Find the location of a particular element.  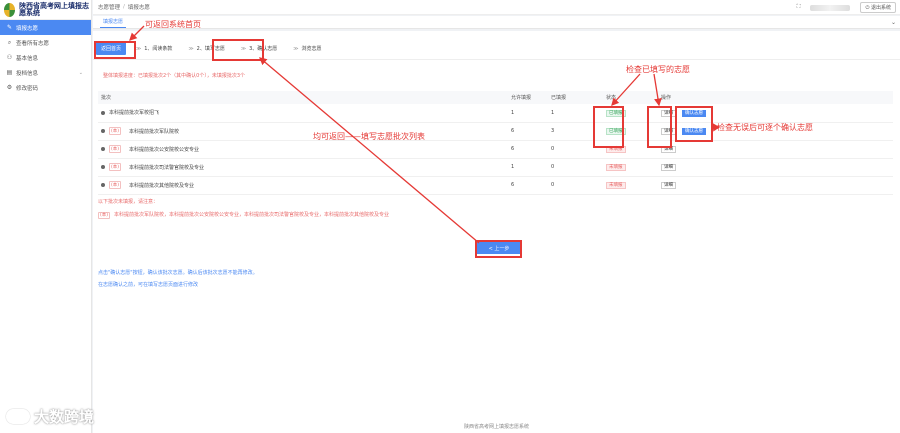

settings-icon: ⚙ is located at coordinates (9, 87).